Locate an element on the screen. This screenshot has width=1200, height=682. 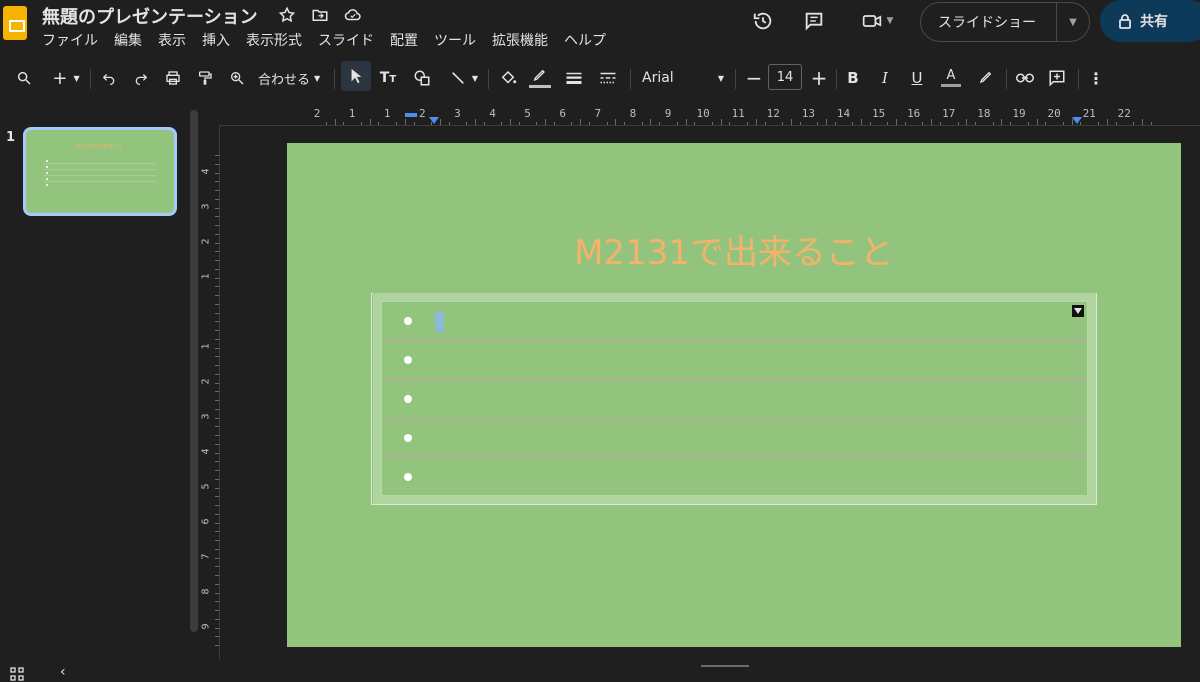
toolbar: + ▼ 合わせる ▼ TT ▼ Arial ▼ − 14 + B I U A ⋮ is located at coordinates (600, 78).